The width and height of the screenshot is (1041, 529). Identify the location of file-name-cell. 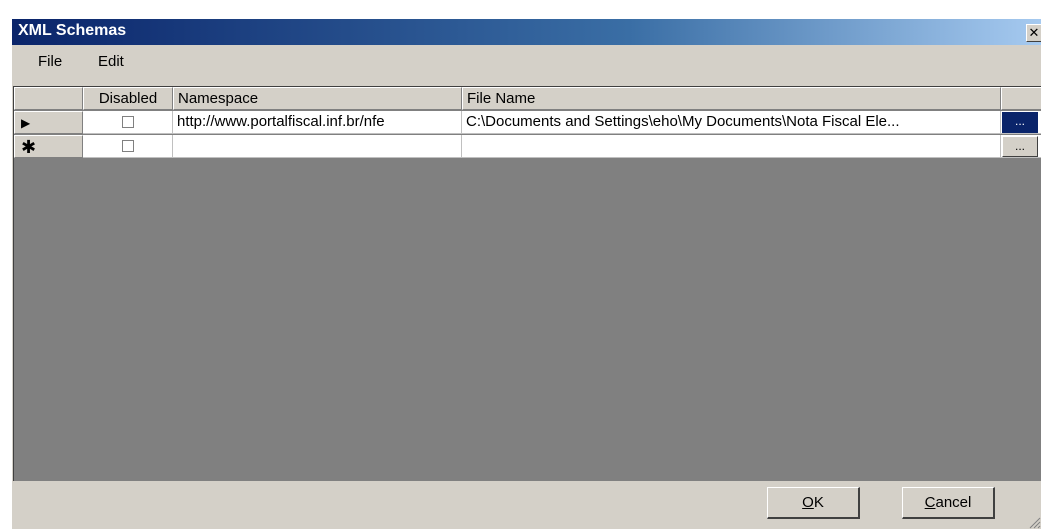
(731, 146).